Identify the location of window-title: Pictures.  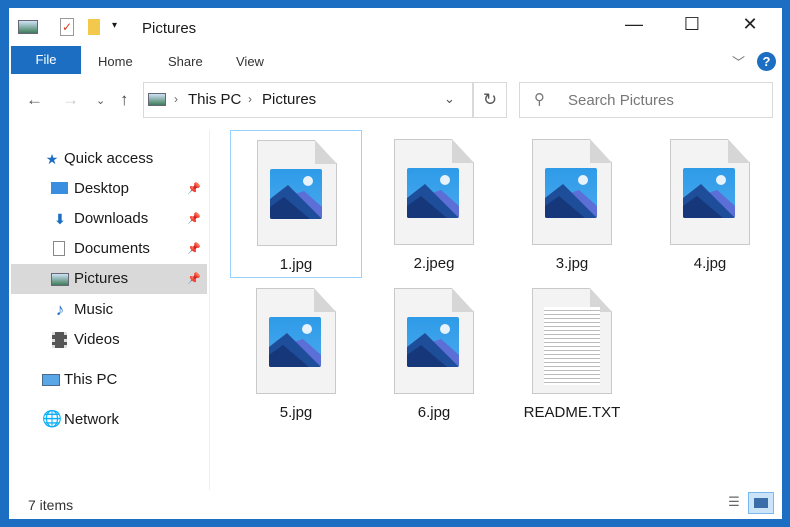
(169, 28).